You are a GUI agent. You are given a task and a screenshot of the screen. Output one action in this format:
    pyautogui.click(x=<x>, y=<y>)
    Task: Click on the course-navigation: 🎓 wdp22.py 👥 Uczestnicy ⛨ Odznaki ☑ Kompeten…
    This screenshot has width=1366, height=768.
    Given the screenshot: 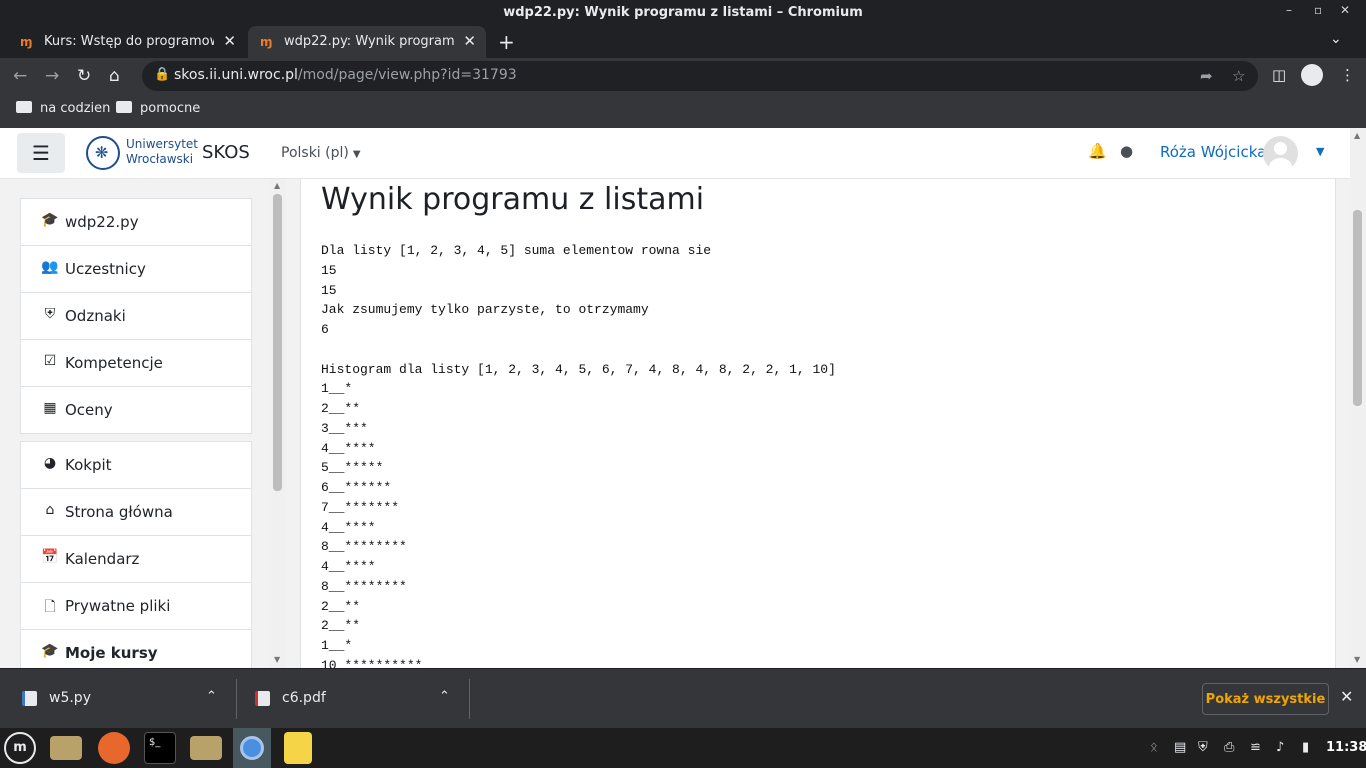 What is the action you would take?
    pyautogui.click(x=136, y=316)
    